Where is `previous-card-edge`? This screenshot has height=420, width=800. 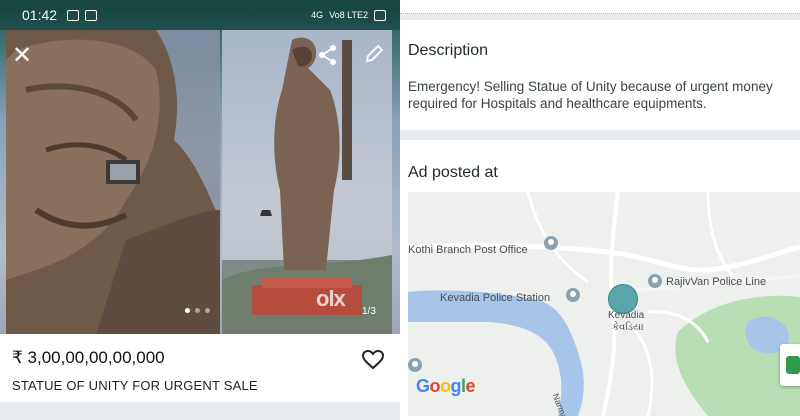 previous-card-edge is located at coordinates (600, 7).